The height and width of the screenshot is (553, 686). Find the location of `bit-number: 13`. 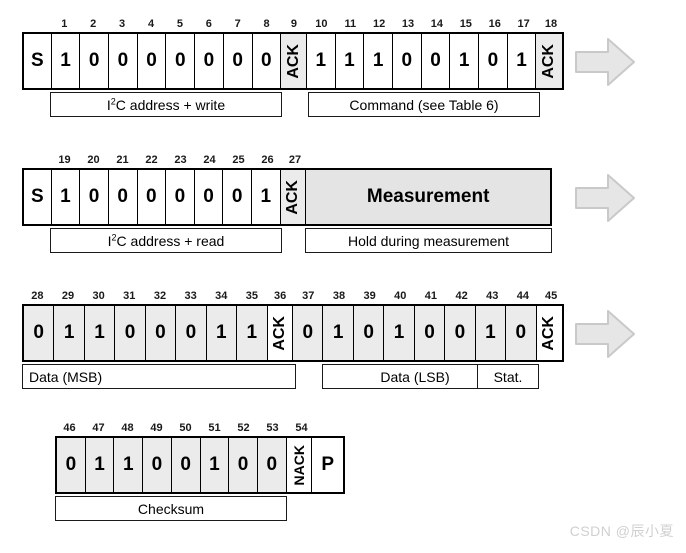

bit-number: 13 is located at coordinates (408, 24).